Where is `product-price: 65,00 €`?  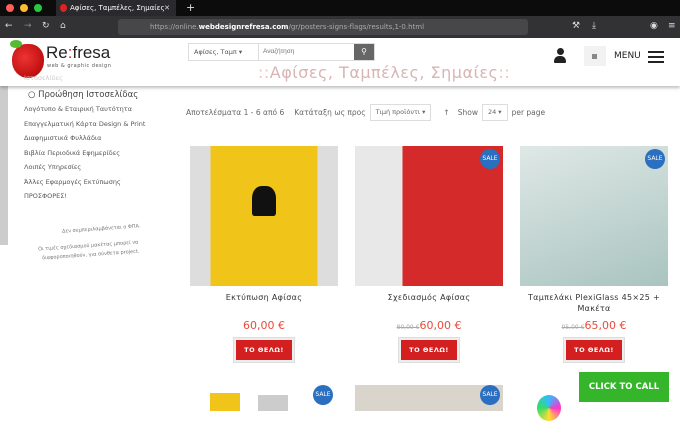 product-price: 65,00 € is located at coordinates (605, 325).